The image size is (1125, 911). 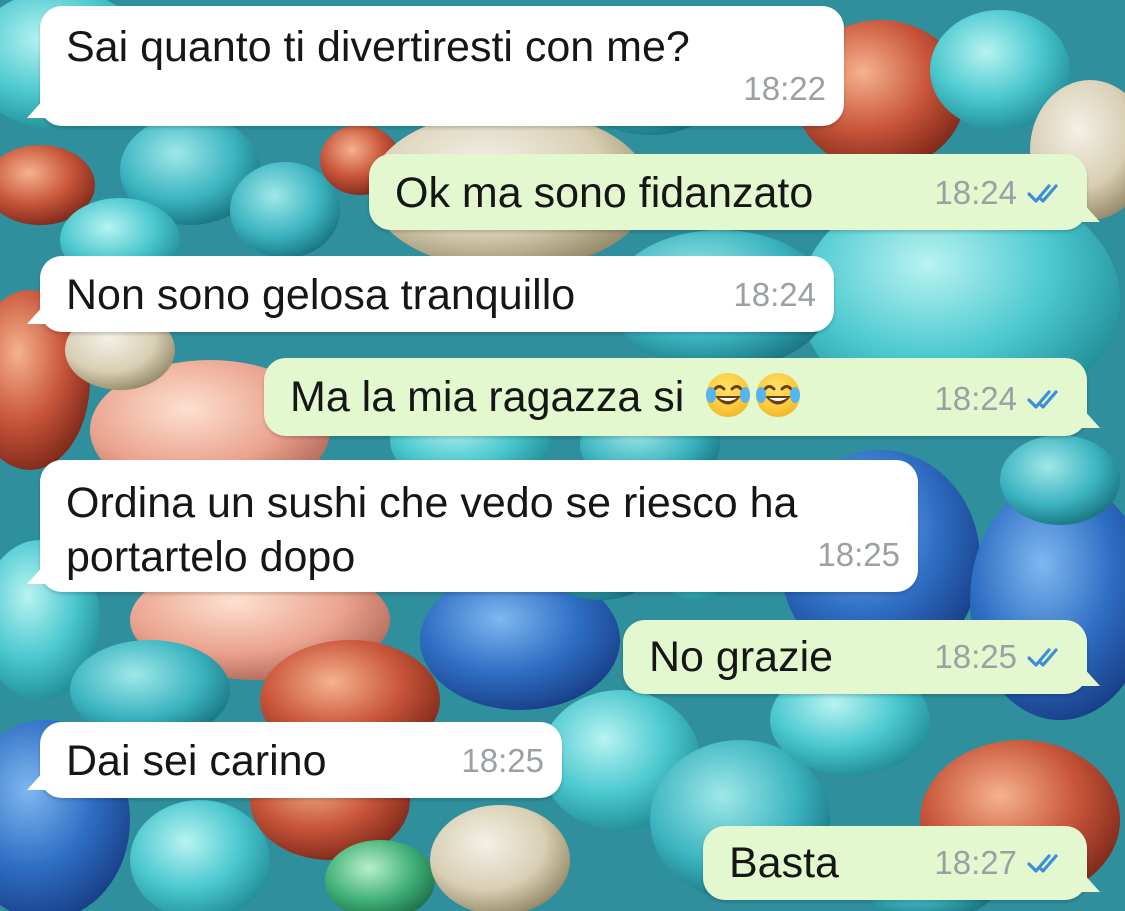 I want to click on message-text-row: Ma la mia ragazza si, so click(x=545, y=397).